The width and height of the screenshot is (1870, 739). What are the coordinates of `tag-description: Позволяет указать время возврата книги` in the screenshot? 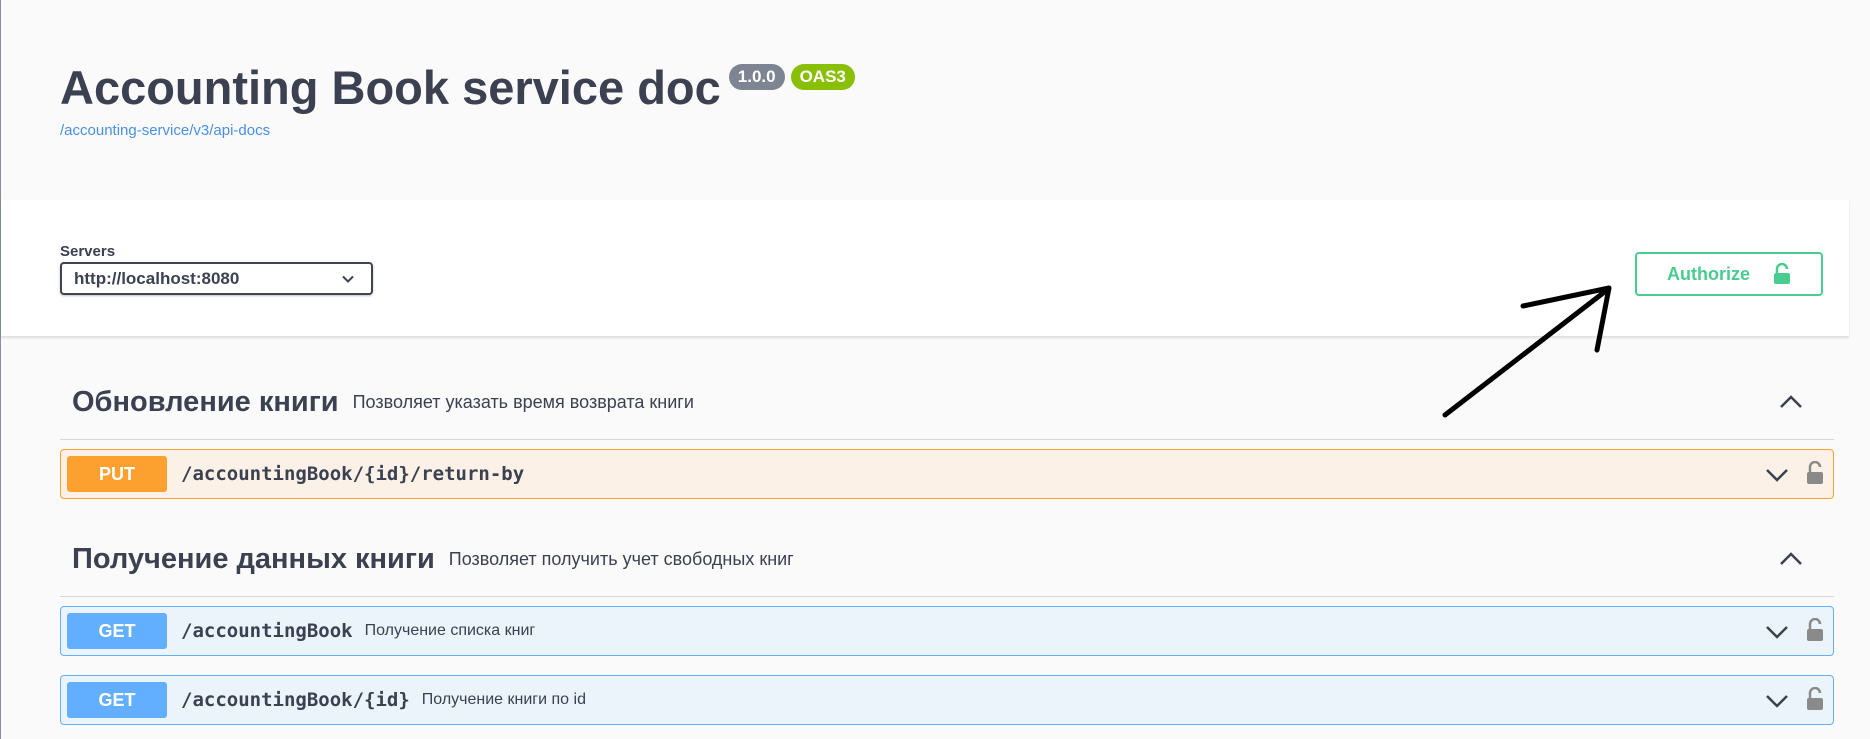 It's located at (523, 401).